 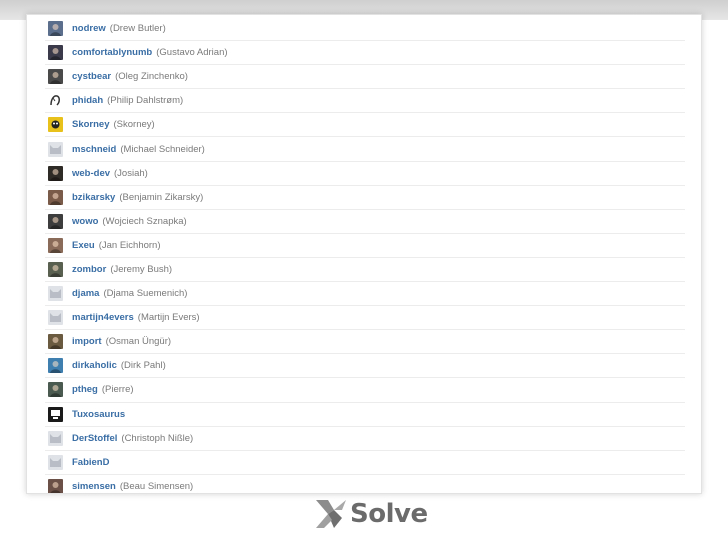 What do you see at coordinates (365, 53) in the screenshot?
I see `user-row: comfortablynumb (Gustavo Adrian)` at bounding box center [365, 53].